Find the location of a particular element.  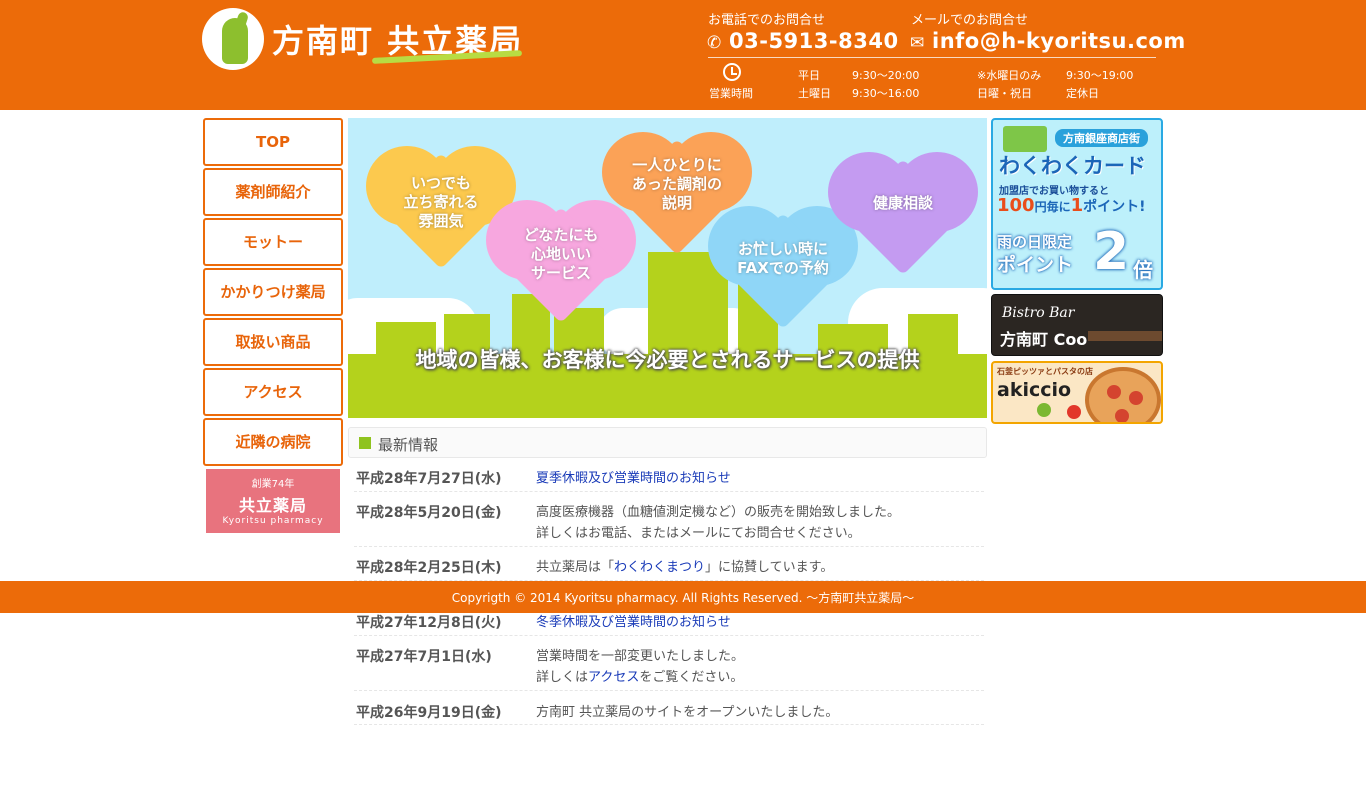

news-date: 平成26年9月19日(金) is located at coordinates (429, 713).